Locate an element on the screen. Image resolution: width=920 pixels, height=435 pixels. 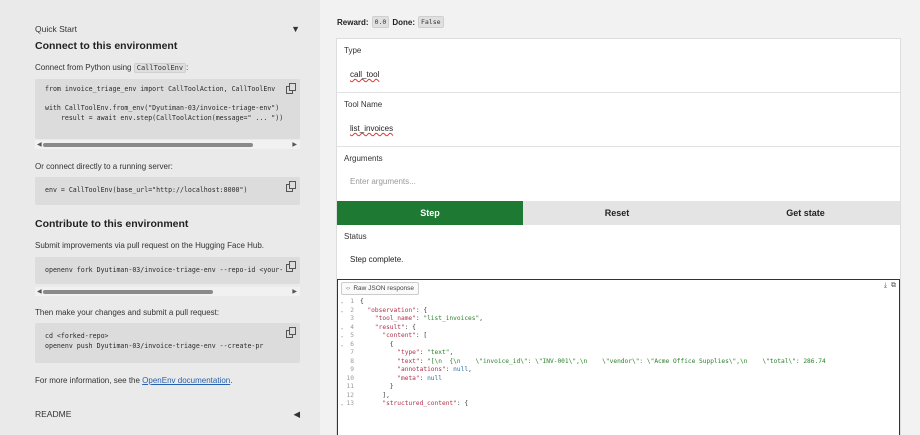
json-line: 11 } is located at coordinates (618, 387).